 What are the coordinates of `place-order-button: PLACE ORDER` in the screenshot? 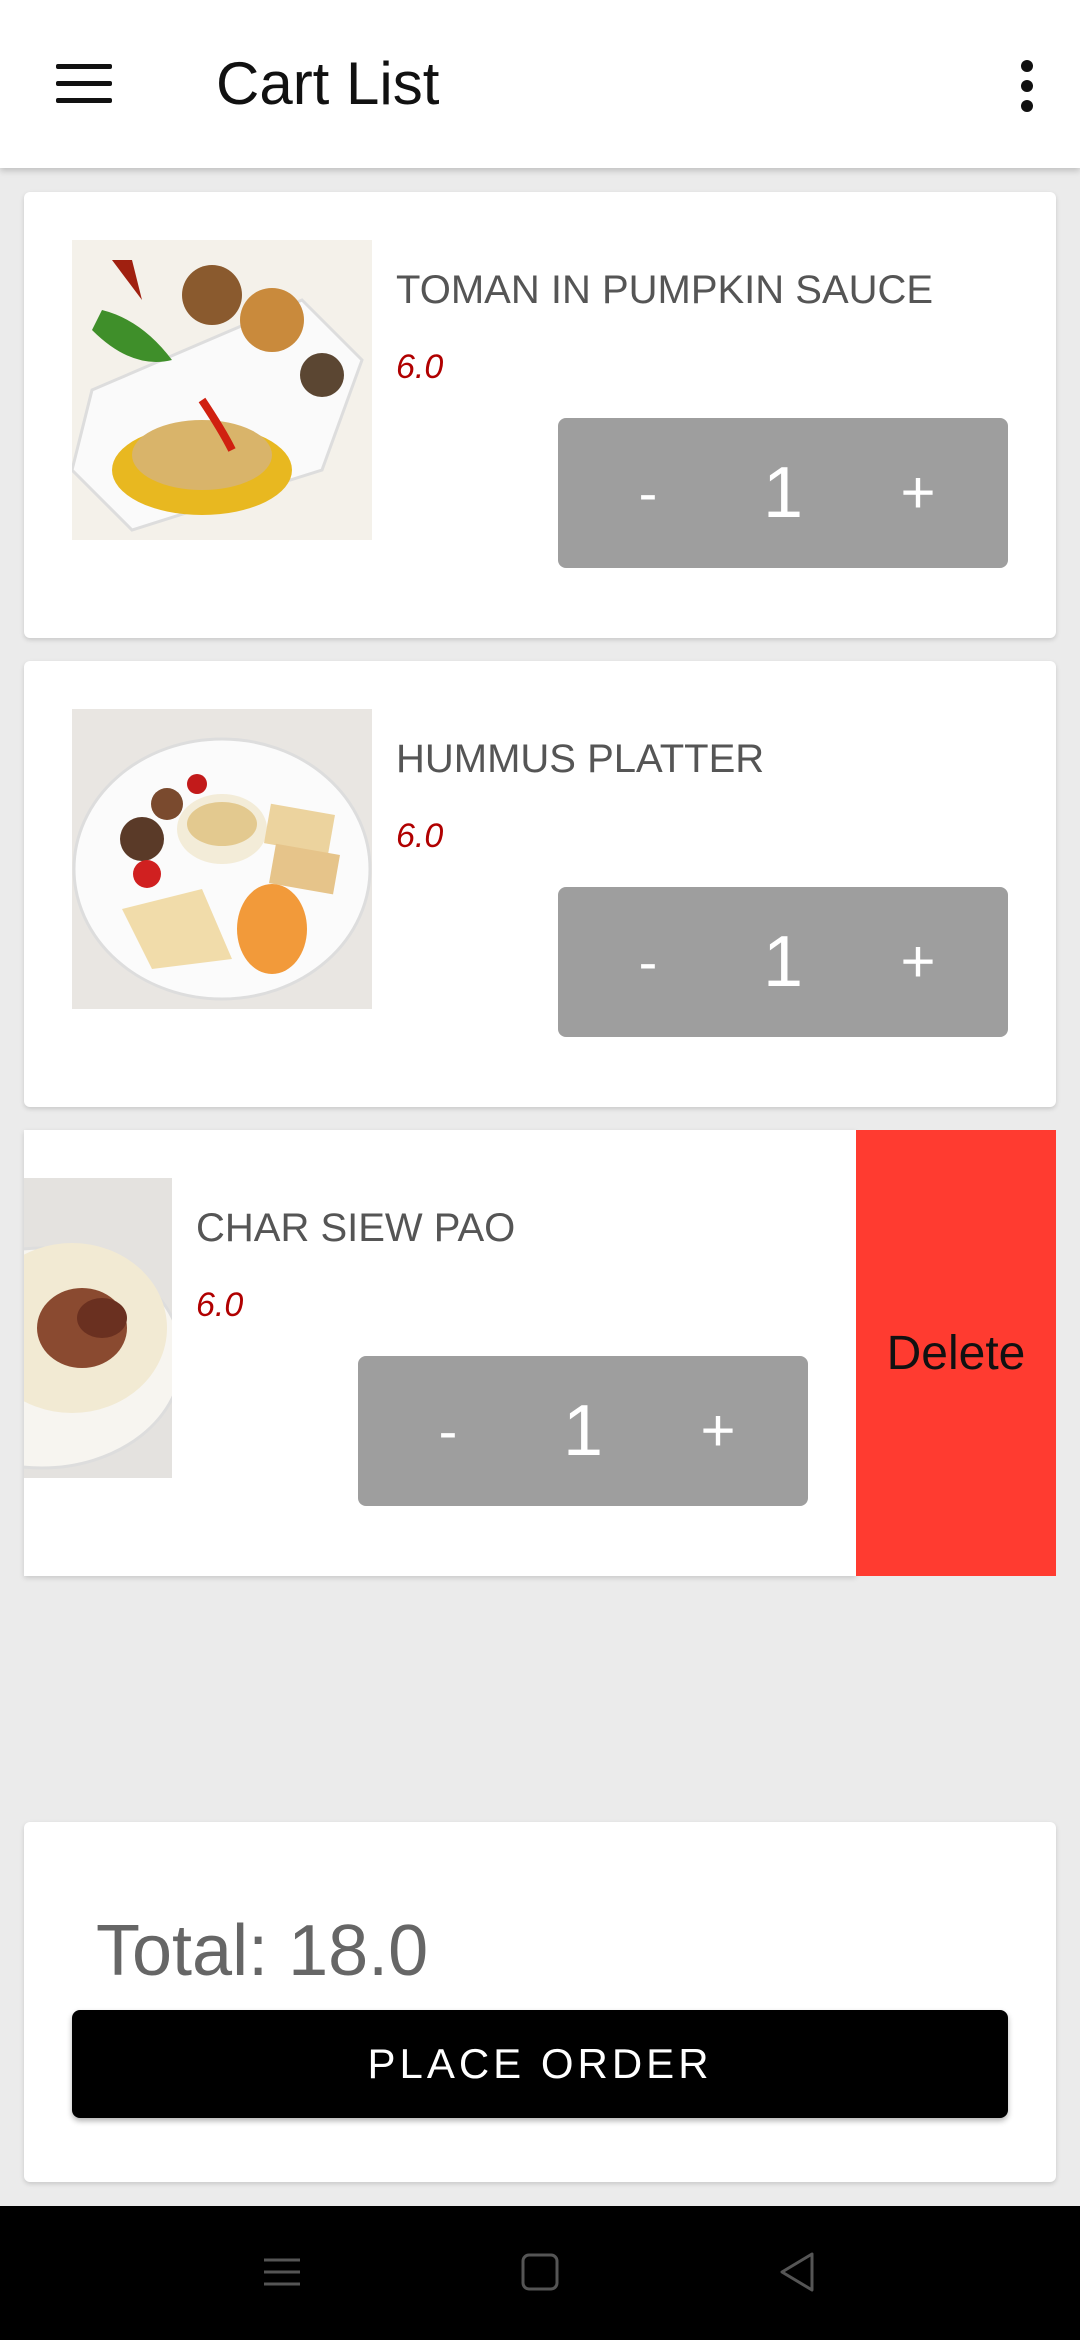 It's located at (540, 2064).